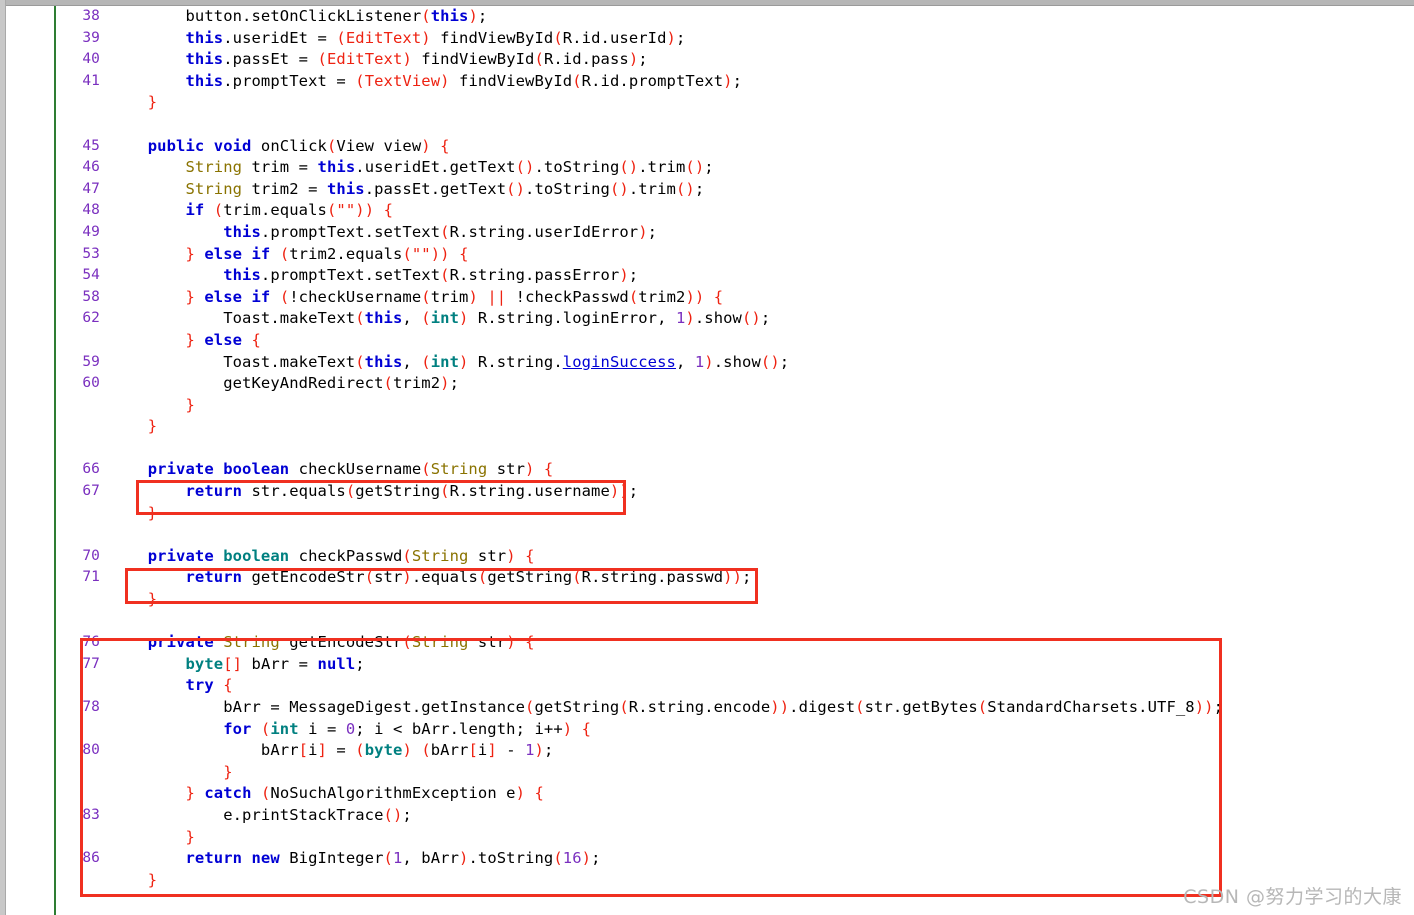 Image resolution: width=1414 pixels, height=915 pixels. Describe the element at coordinates (736, 384) in the screenshot. I see `code-line: 60 getKeyAndRedirect(trim2);` at that location.